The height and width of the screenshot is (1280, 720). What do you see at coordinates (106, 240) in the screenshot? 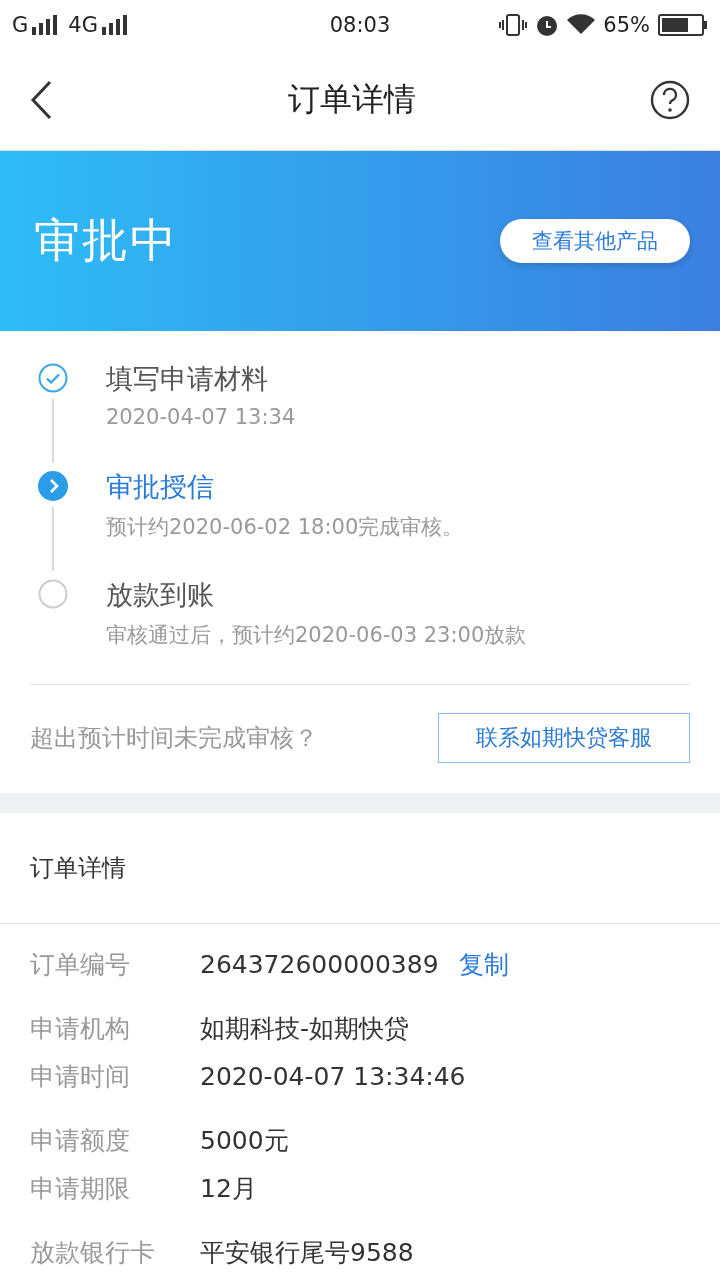
I see `status-title: 审批中` at bounding box center [106, 240].